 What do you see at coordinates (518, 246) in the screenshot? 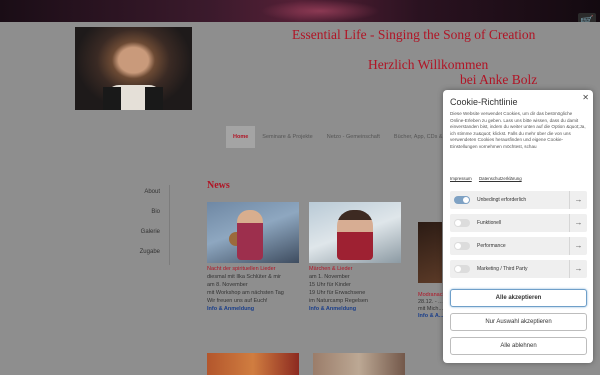
I see `cookie-category-row: Performance →` at bounding box center [518, 246].